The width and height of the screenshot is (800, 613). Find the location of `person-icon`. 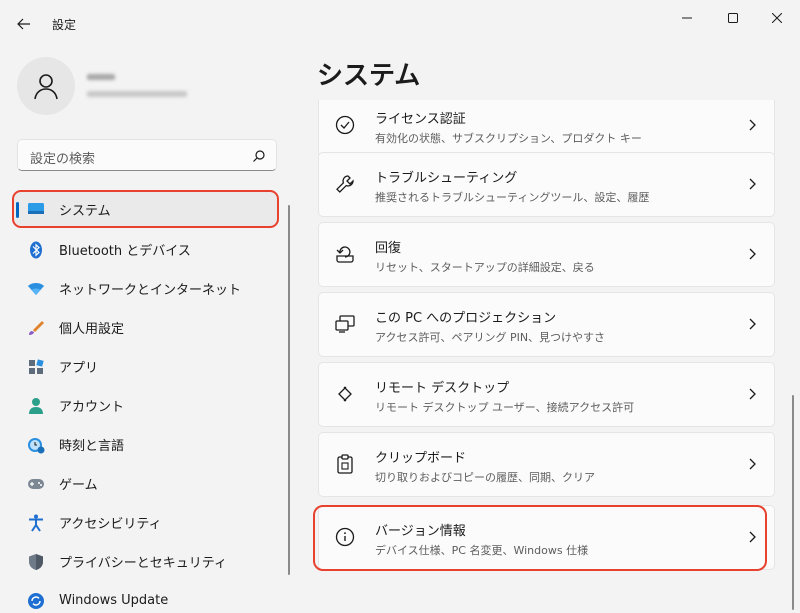

person-icon is located at coordinates (46, 87).